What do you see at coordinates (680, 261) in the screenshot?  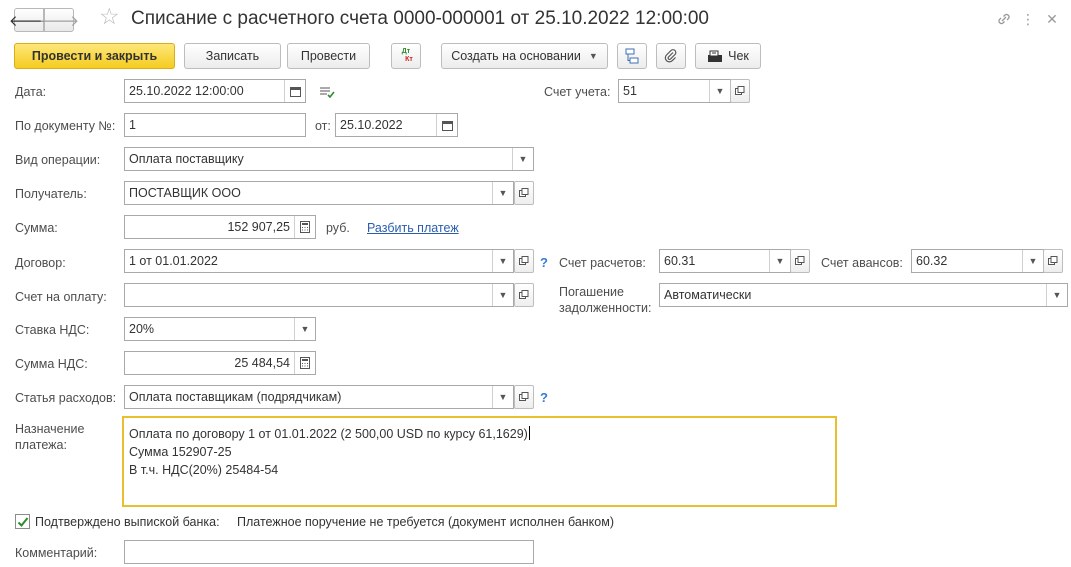 I see `settlement-account-value: 60.31` at bounding box center [680, 261].